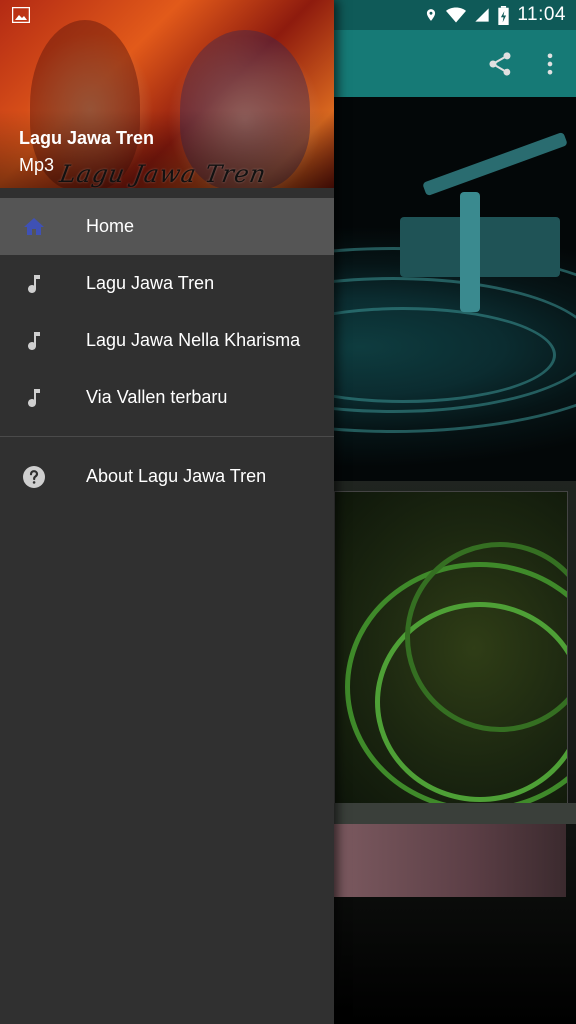 Image resolution: width=576 pixels, height=1024 pixels. What do you see at coordinates (450, 860) in the screenshot?
I see `portrait-card-image` at bounding box center [450, 860].